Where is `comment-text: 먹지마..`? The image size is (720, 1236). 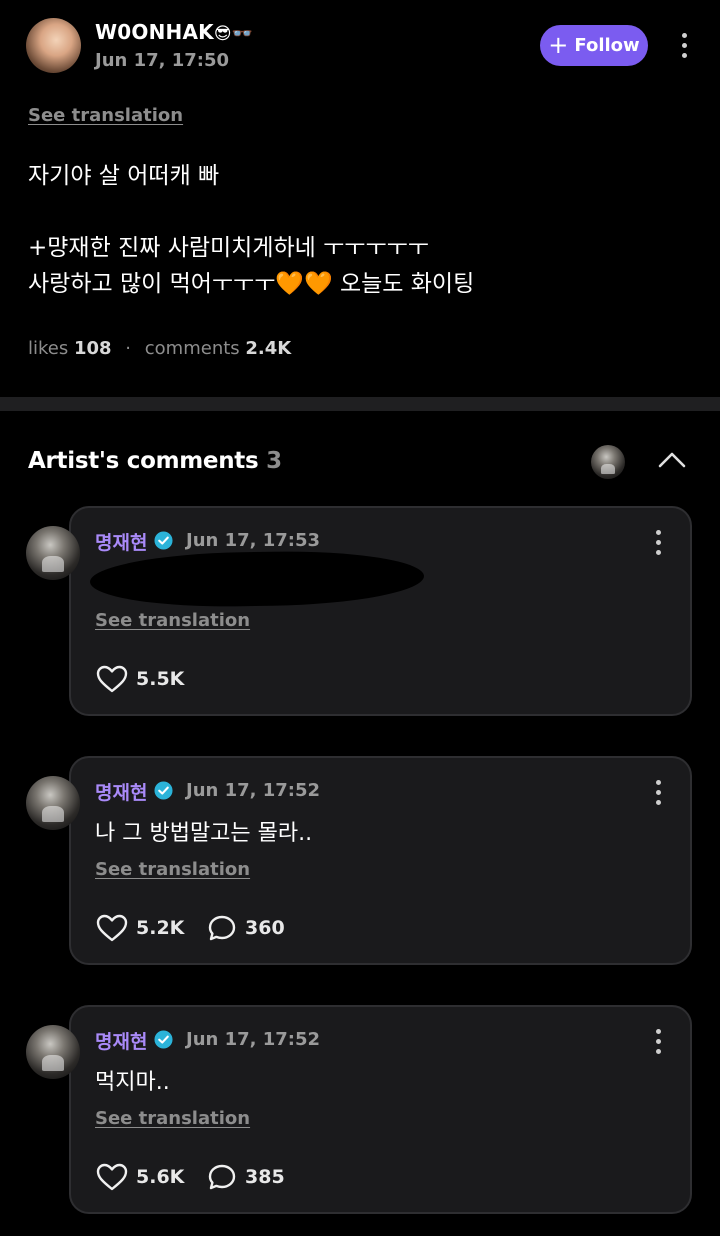 comment-text: 먹지마.. is located at coordinates (132, 1082).